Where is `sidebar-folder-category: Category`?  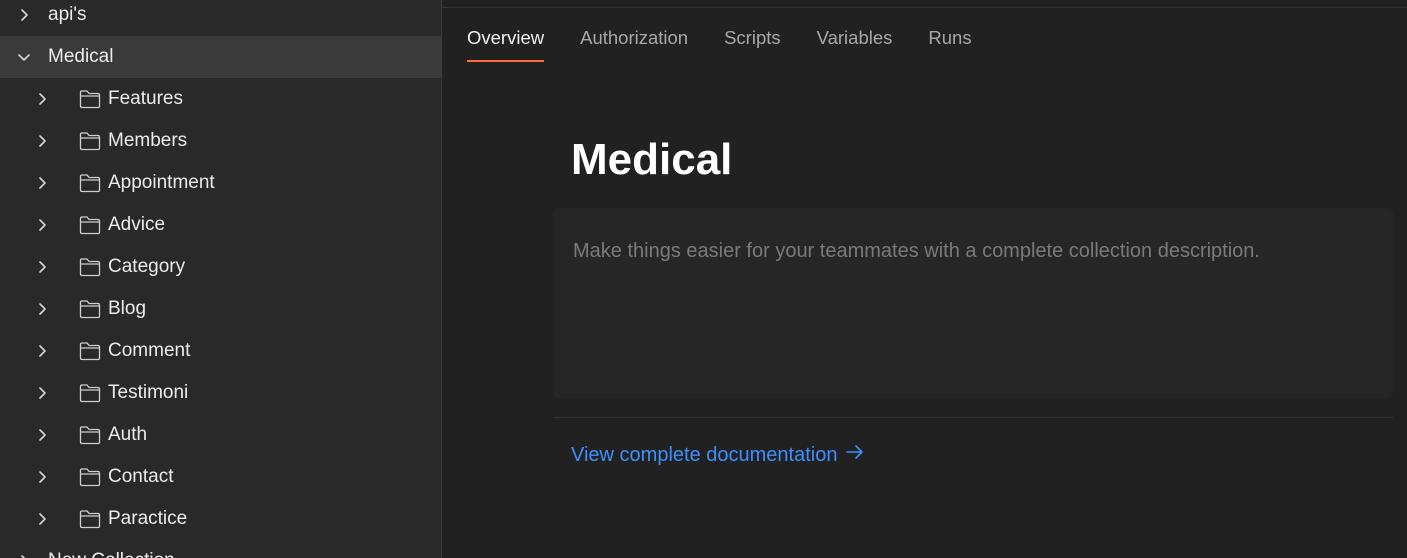
sidebar-folder-category: Category is located at coordinates (220, 267).